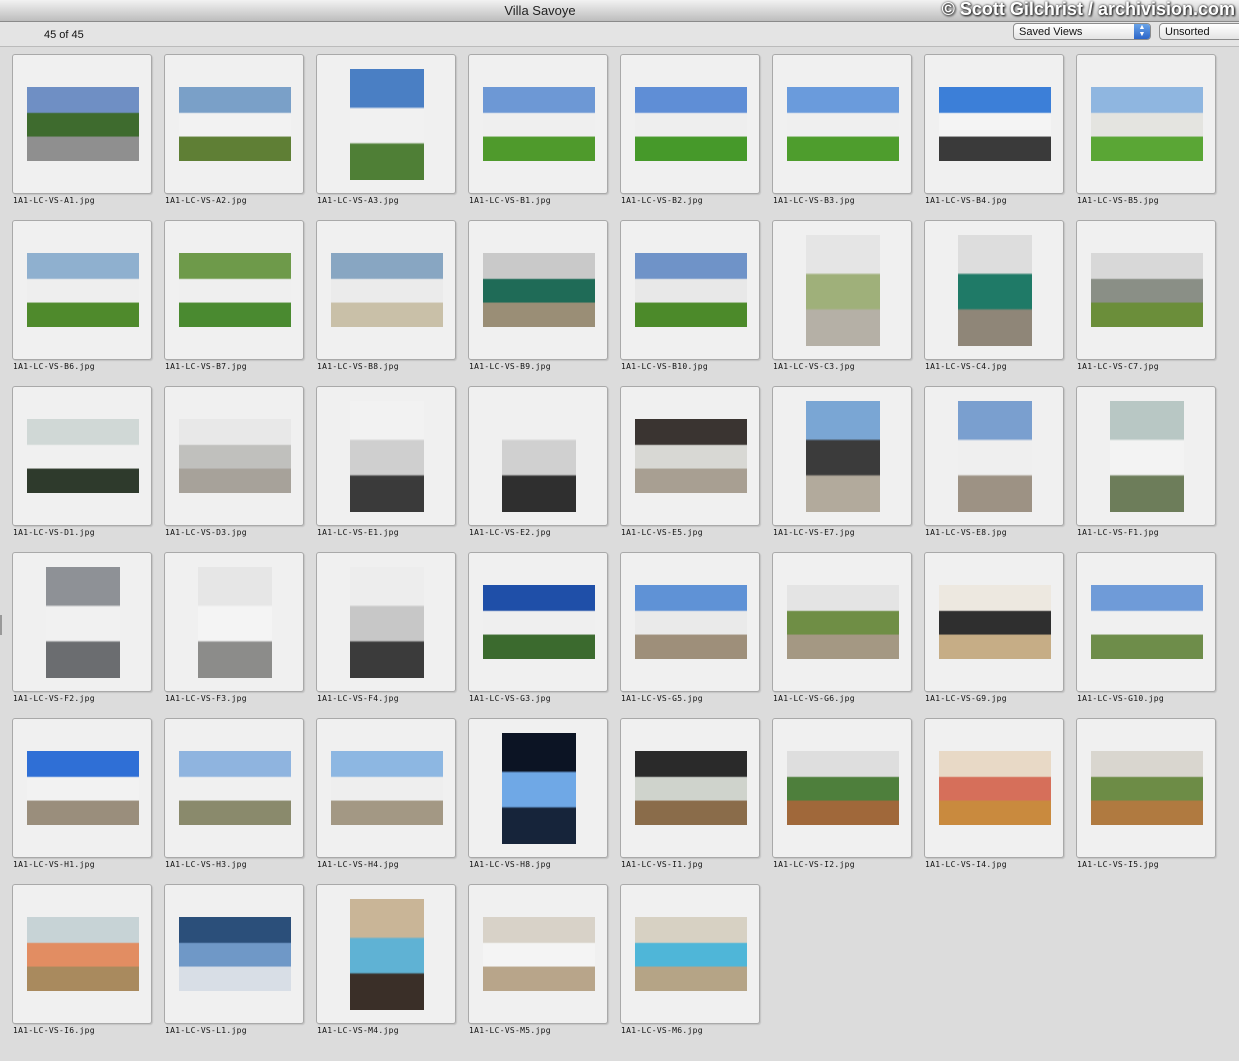  What do you see at coordinates (690, 798) in the screenshot?
I see `thumbnail-item: 1A1-LC-VS-I1.jpg` at bounding box center [690, 798].